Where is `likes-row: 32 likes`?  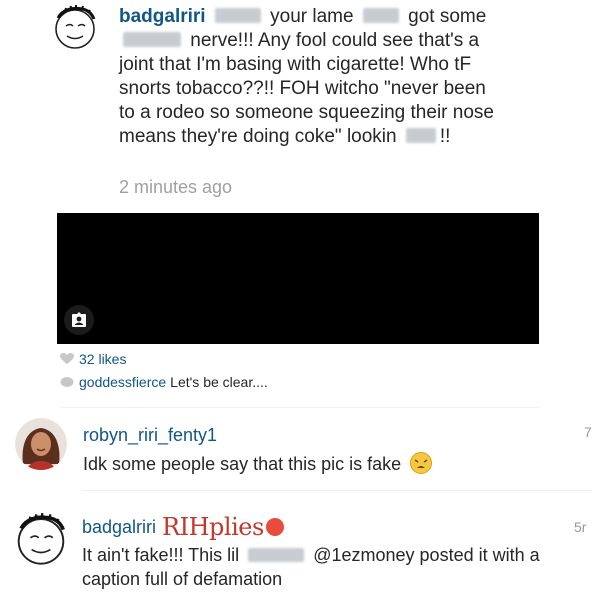
likes-row: 32 likes is located at coordinates (93, 359).